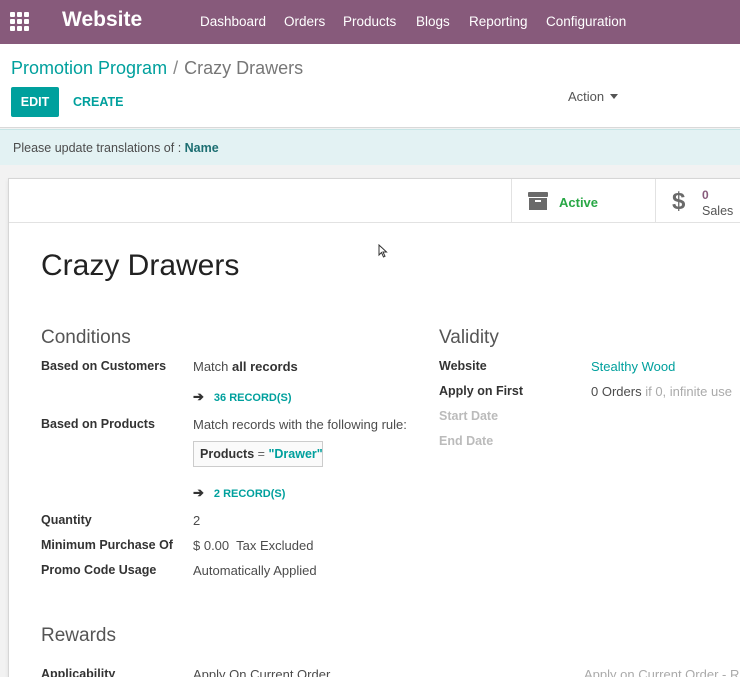 Image resolution: width=740 pixels, height=677 pixels. What do you see at coordinates (538, 201) in the screenshot?
I see `archive-icon` at bounding box center [538, 201].